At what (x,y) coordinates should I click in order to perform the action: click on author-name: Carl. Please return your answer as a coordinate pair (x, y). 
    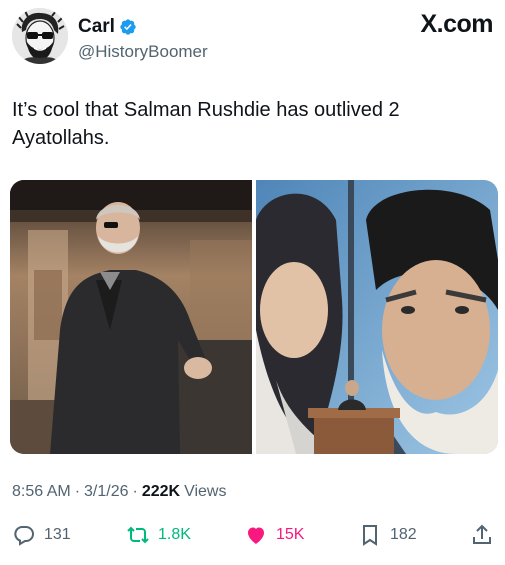
    Looking at the image, I should click on (96, 27).